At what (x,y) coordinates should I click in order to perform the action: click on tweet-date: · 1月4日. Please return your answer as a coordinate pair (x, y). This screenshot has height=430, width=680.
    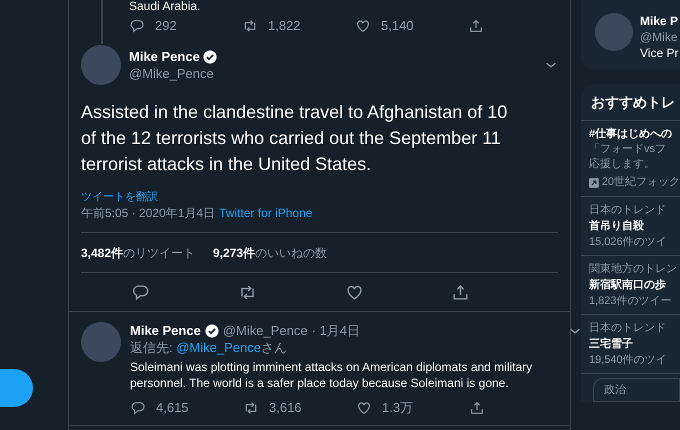
    Looking at the image, I should click on (438, 330).